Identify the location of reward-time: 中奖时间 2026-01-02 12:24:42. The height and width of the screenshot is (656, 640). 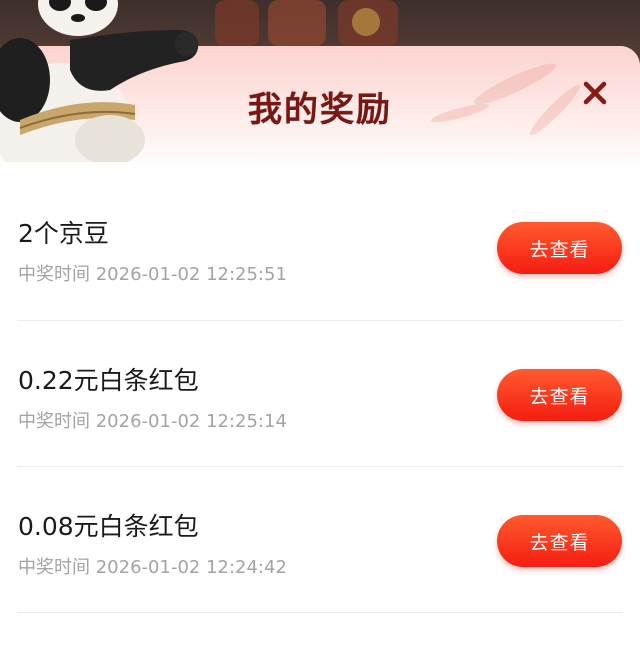
(152, 566).